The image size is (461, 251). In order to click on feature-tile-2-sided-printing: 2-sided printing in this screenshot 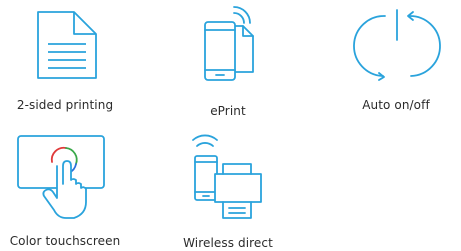, I will do `click(65, 60)`.